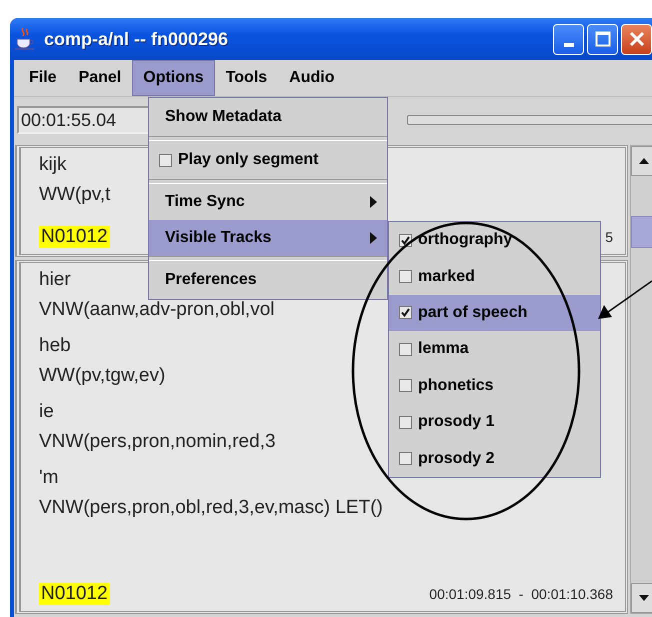 Image resolution: width=652 pixels, height=617 pixels. I want to click on maximize-button, so click(602, 39).